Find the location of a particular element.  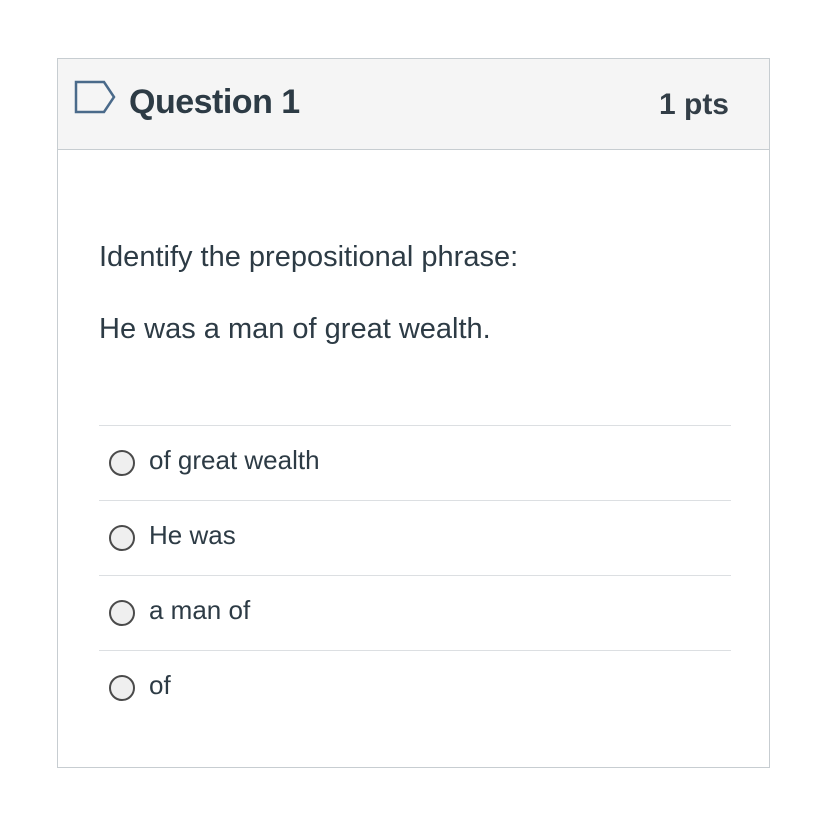

question-prompt: Identify the prepositional phrase: is located at coordinates (309, 257).